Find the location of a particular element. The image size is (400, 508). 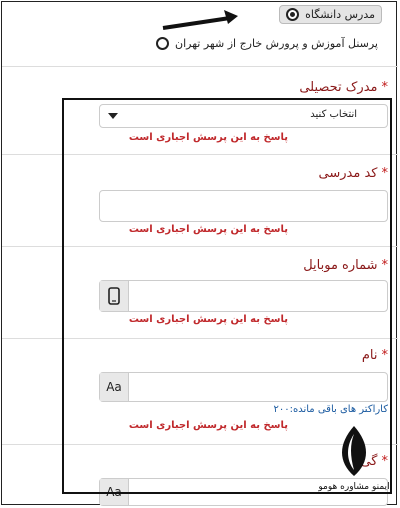

radio-option-education-staff: پرسنل آموزش و پرورش خارج از شهر تهران is located at coordinates (267, 43).